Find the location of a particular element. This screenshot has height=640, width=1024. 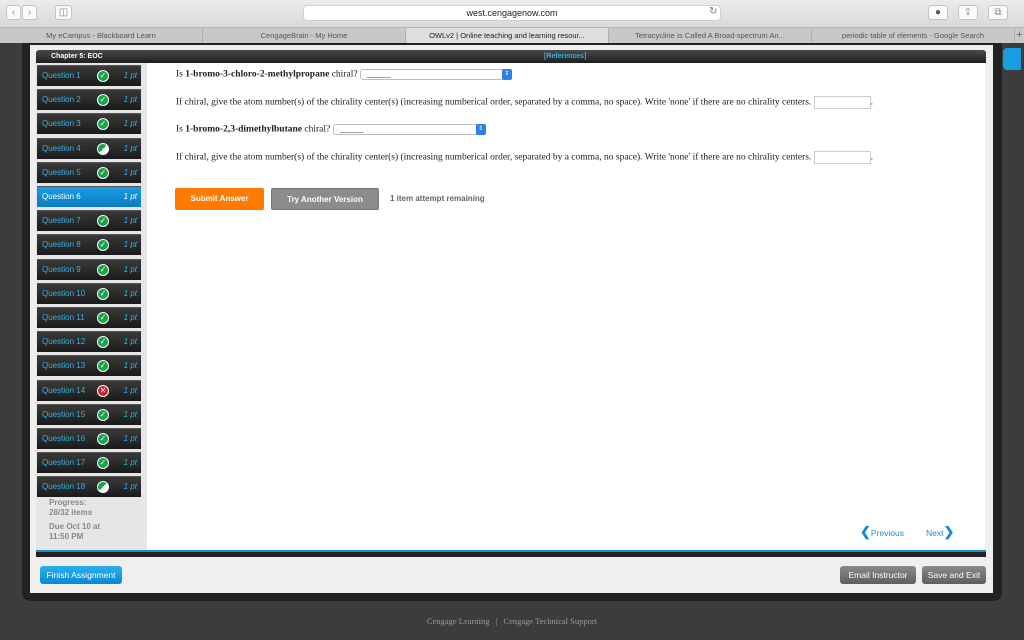

x-icon: ✕ is located at coordinates (103, 390).